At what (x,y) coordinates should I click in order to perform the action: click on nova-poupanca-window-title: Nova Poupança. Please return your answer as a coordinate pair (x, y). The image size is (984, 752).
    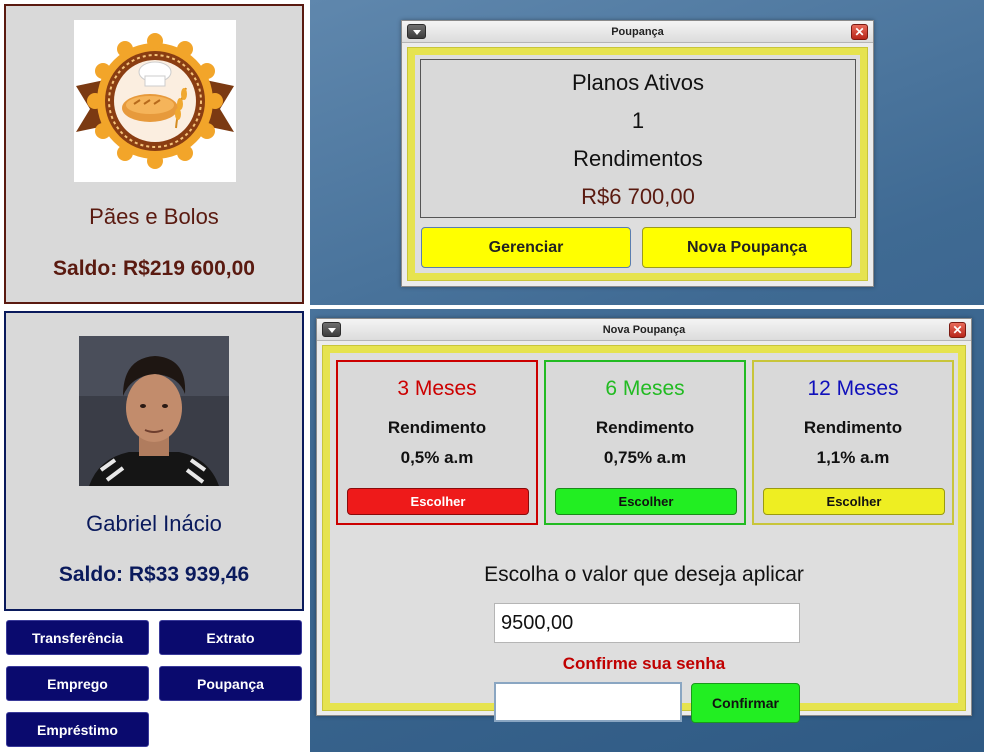
    Looking at the image, I should click on (644, 330).